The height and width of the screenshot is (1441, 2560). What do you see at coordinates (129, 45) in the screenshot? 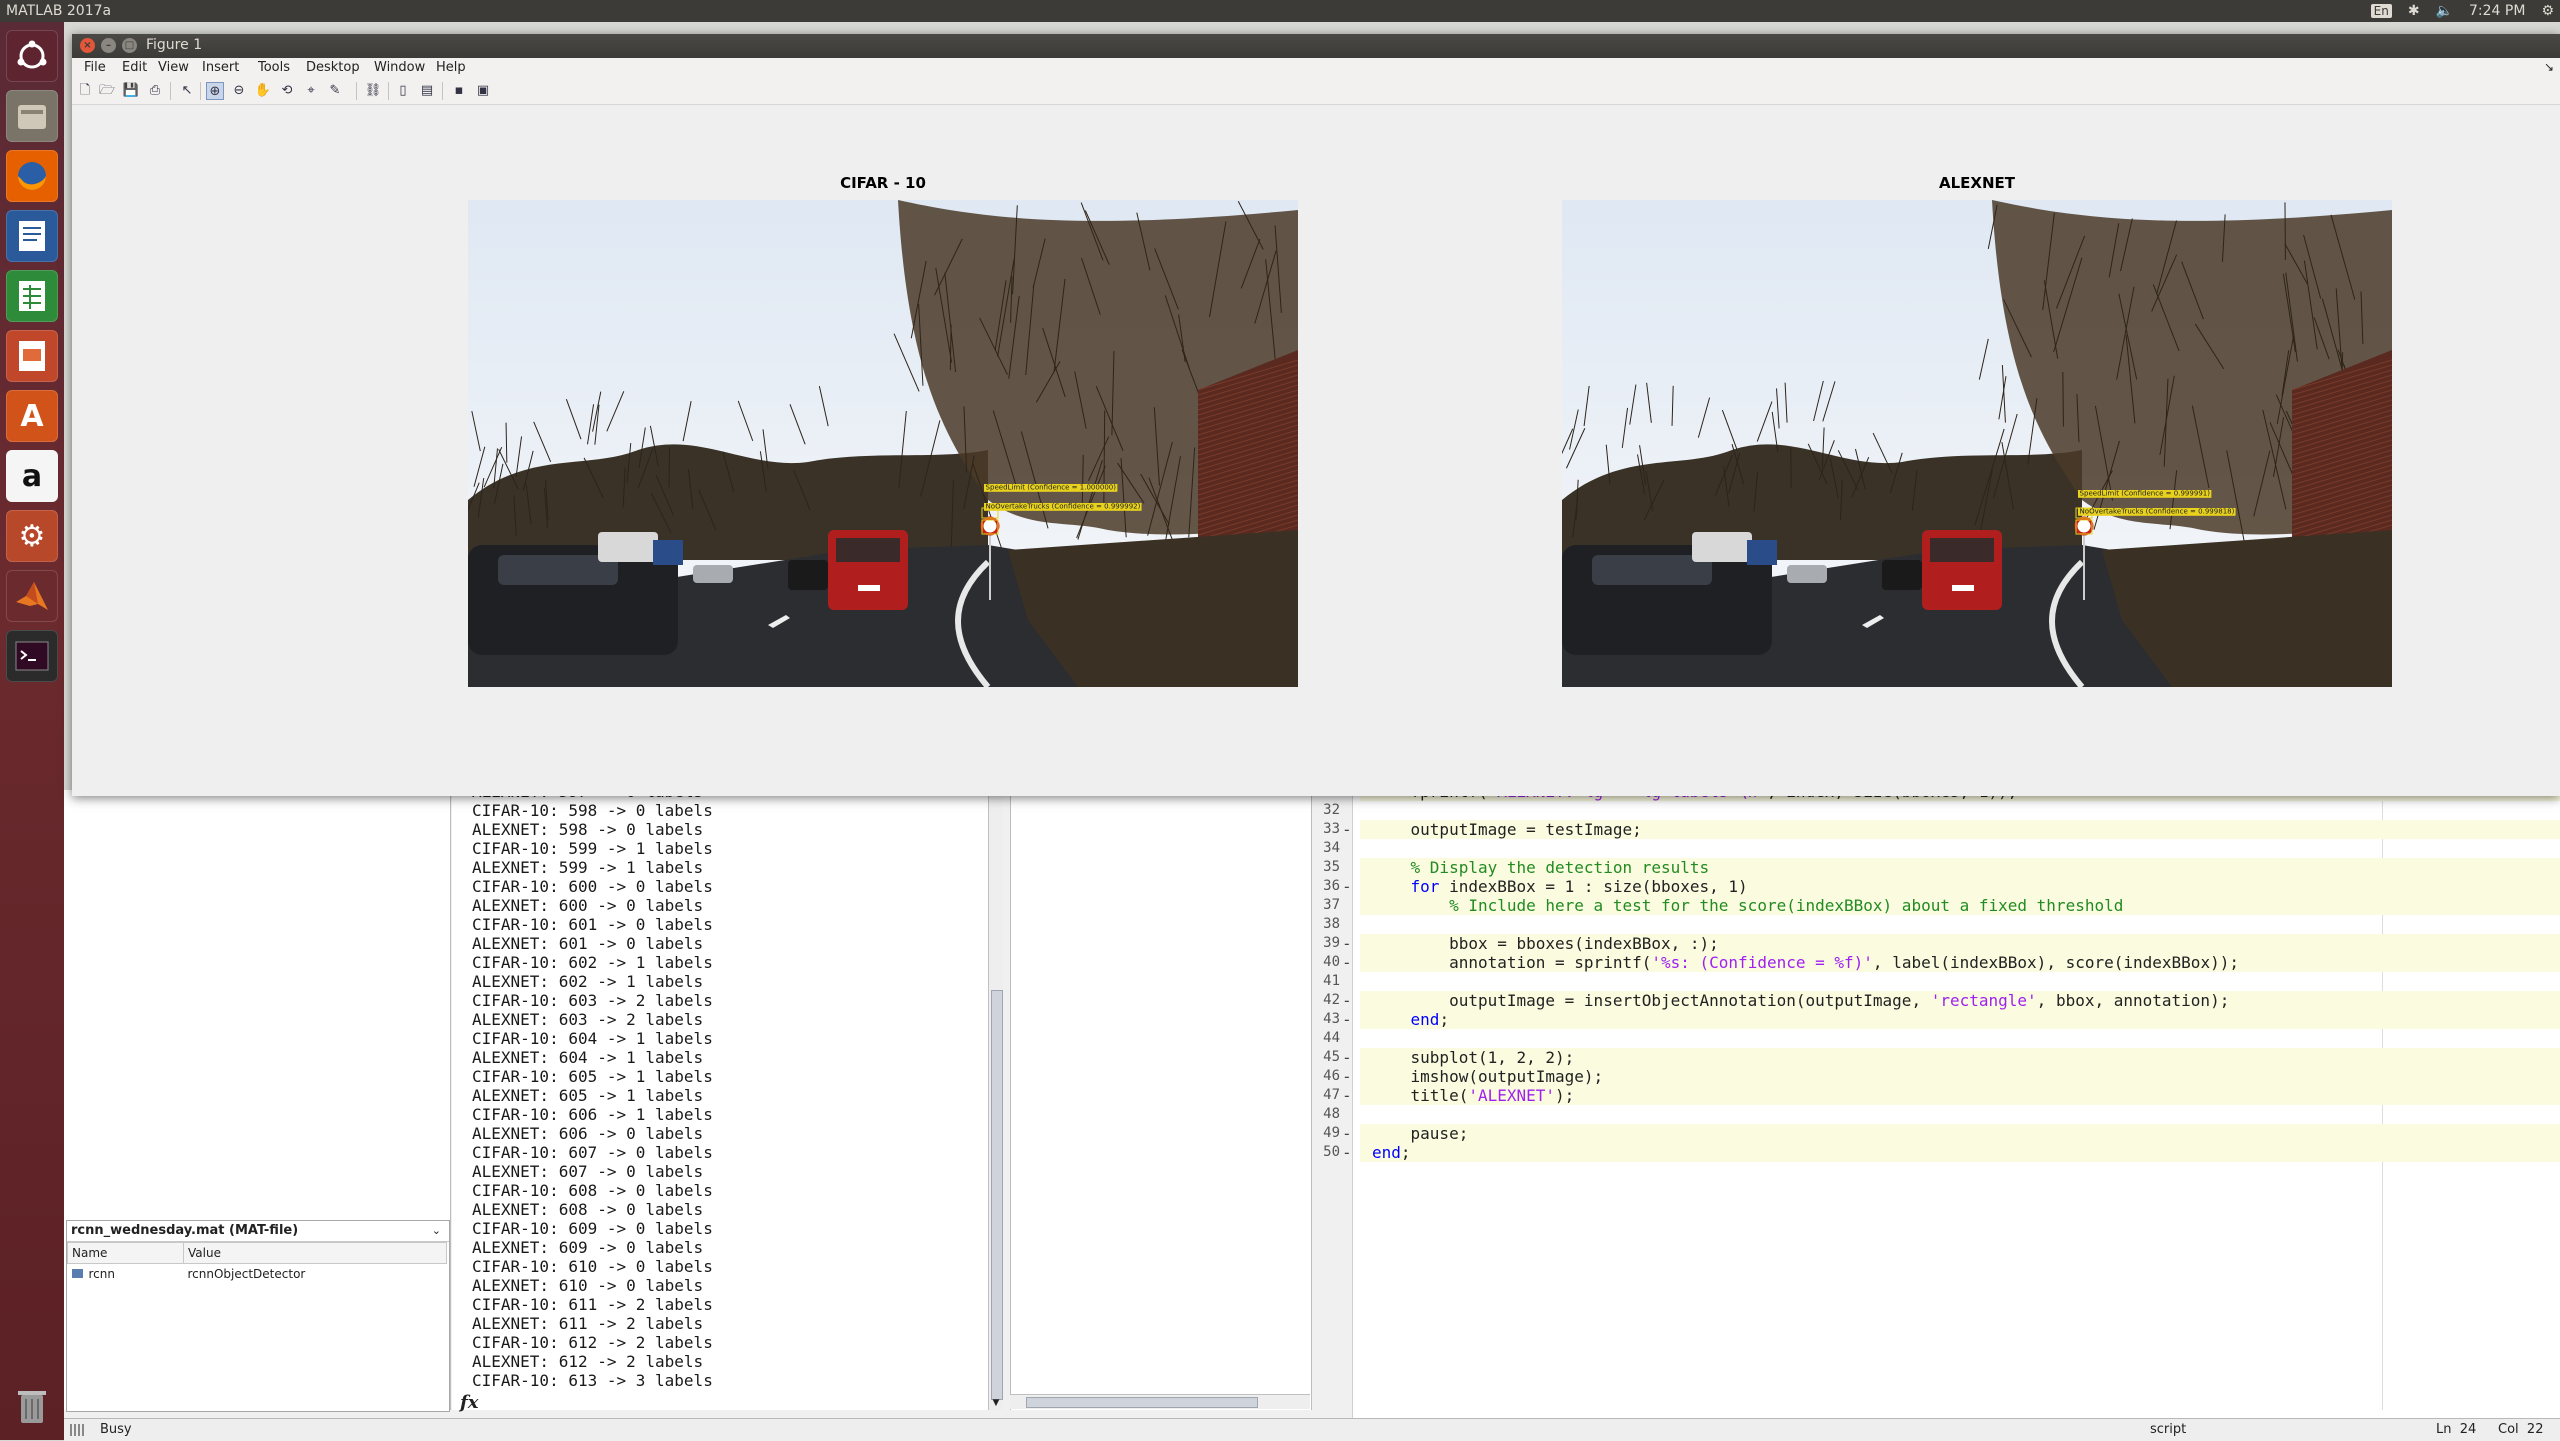
I see `maximize-icon: □` at bounding box center [129, 45].